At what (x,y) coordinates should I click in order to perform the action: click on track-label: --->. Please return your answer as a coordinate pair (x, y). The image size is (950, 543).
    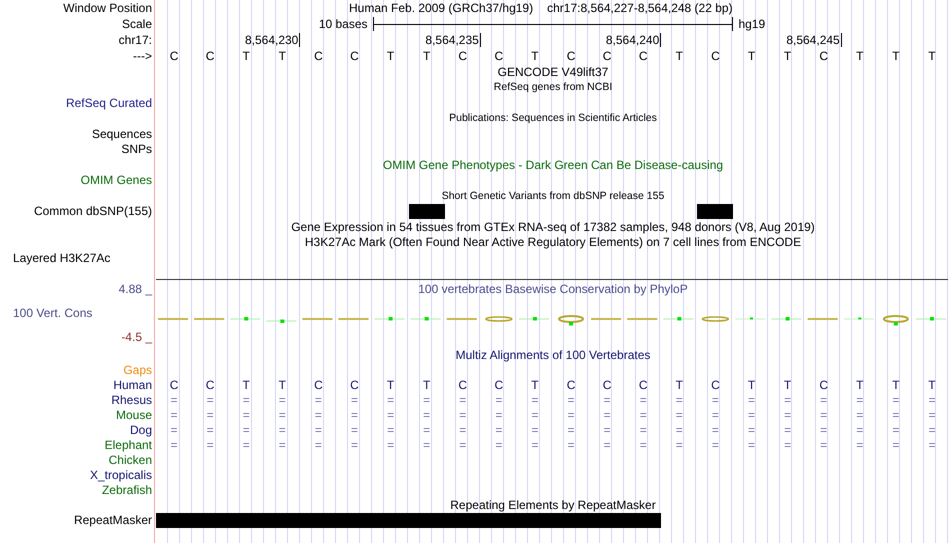
    Looking at the image, I should click on (142, 56).